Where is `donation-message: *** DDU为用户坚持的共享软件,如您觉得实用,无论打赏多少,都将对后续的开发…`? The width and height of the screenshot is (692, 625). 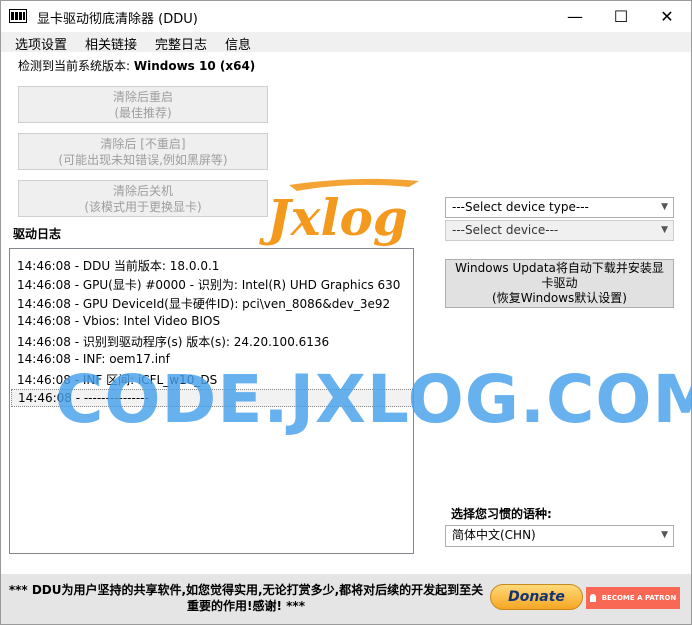
donation-message: *** DDU为用户坚持的共享软件,如您觉得实用,无论打赏多少,都将对后续的开发… is located at coordinates (246, 598).